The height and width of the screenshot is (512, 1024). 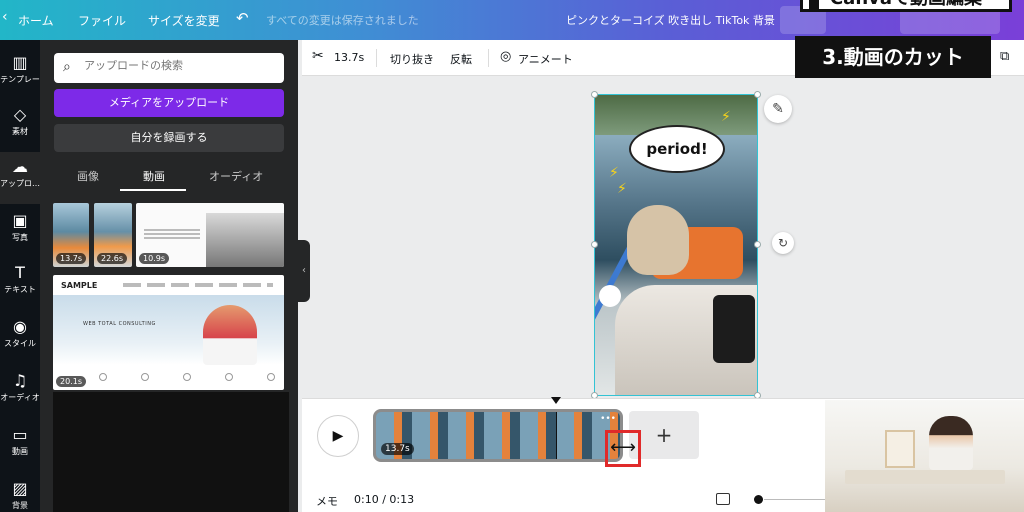 What do you see at coordinates (556, 435) in the screenshot?
I see `playhead-line` at bounding box center [556, 435].